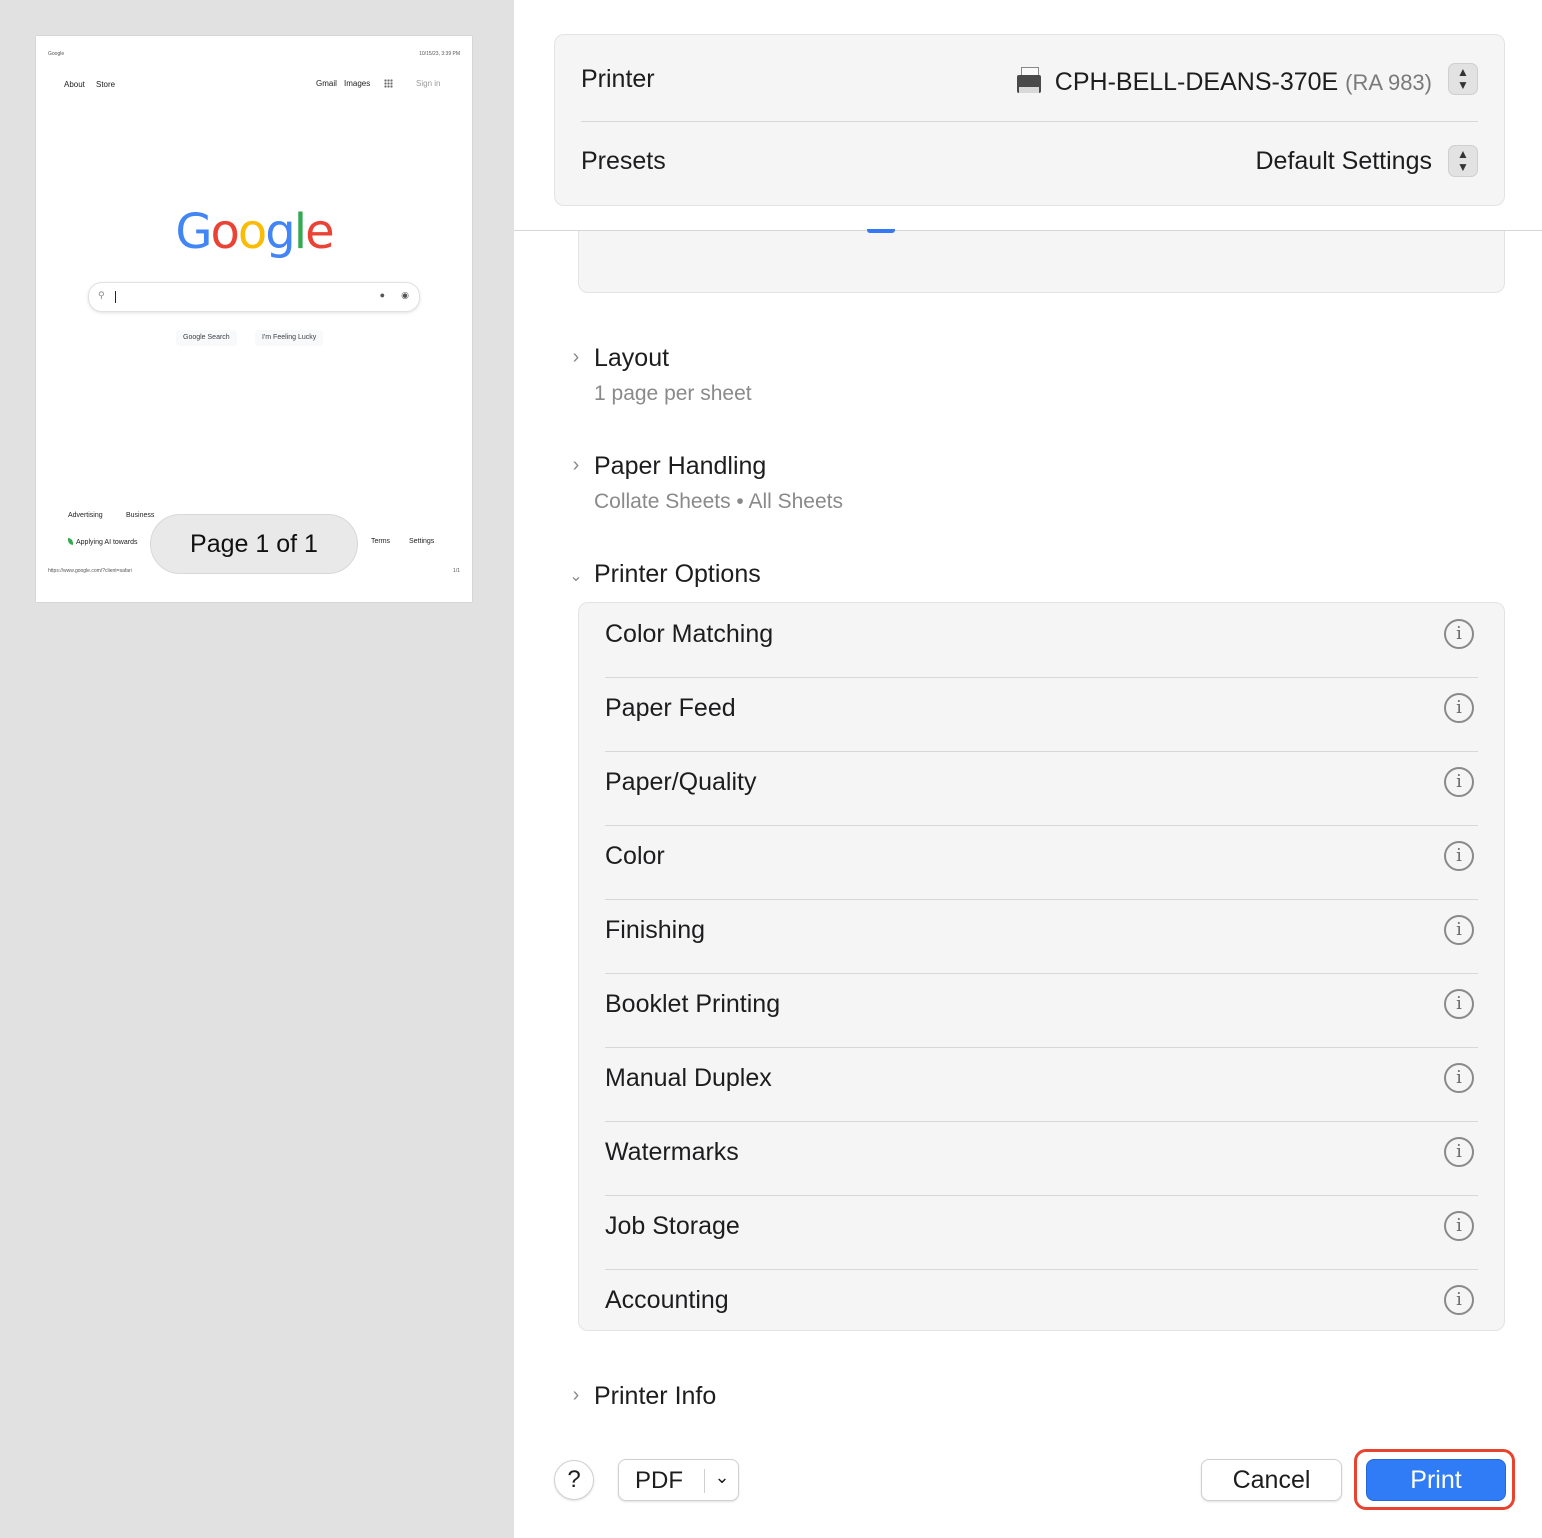 The height and width of the screenshot is (1538, 1542). I want to click on thumb-footer-business: Business, so click(140, 515).